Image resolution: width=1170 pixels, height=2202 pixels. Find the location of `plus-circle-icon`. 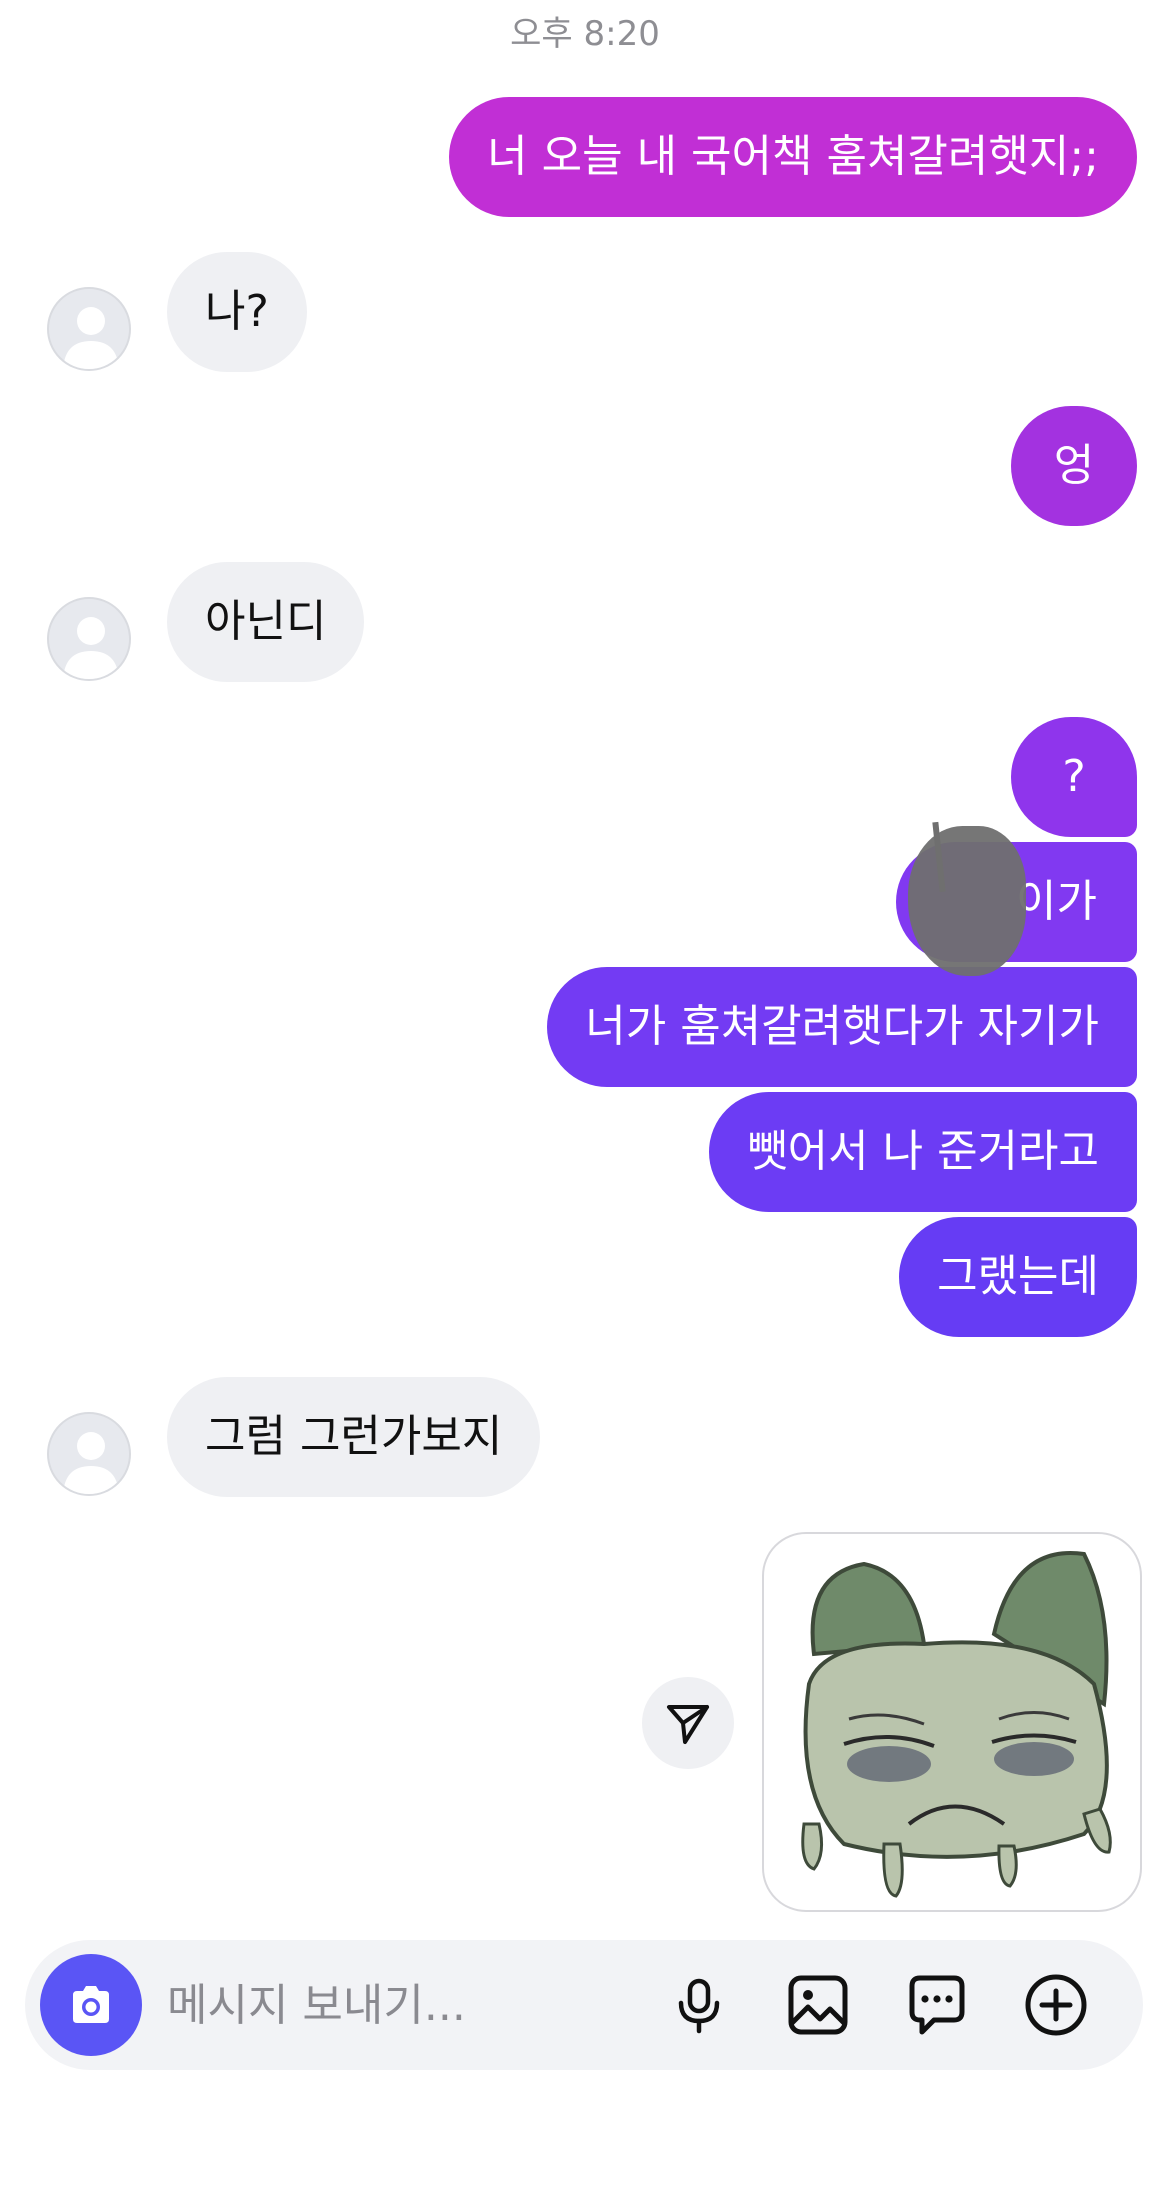

plus-circle-icon is located at coordinates (1056, 2005).